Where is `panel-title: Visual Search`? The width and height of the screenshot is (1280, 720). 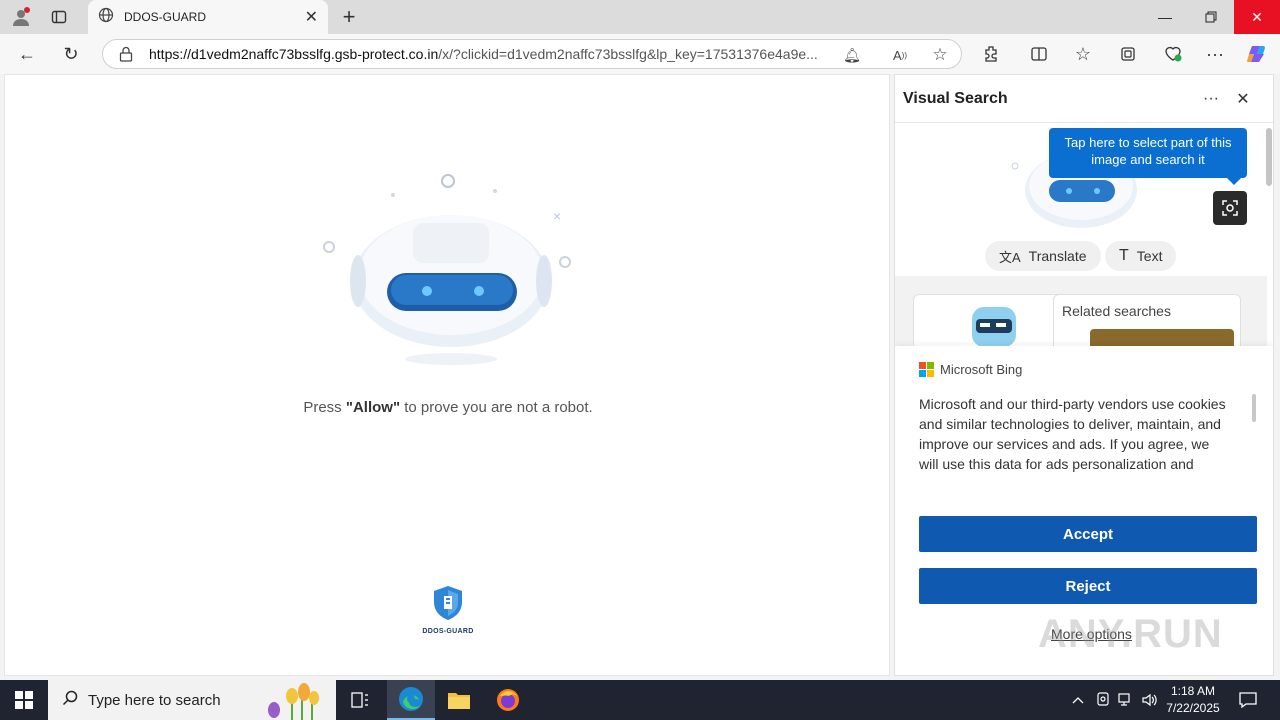 panel-title: Visual Search is located at coordinates (955, 98).